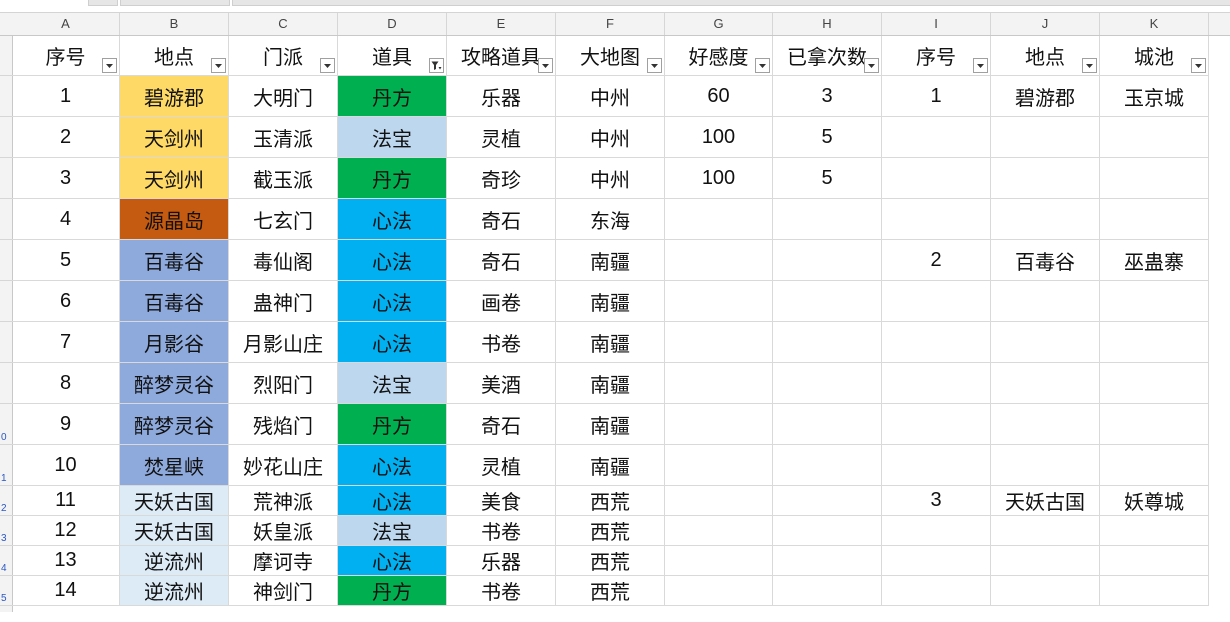 This screenshot has width=1230, height=622. Describe the element at coordinates (1154, 219) in the screenshot. I see `cell-k5` at that location.